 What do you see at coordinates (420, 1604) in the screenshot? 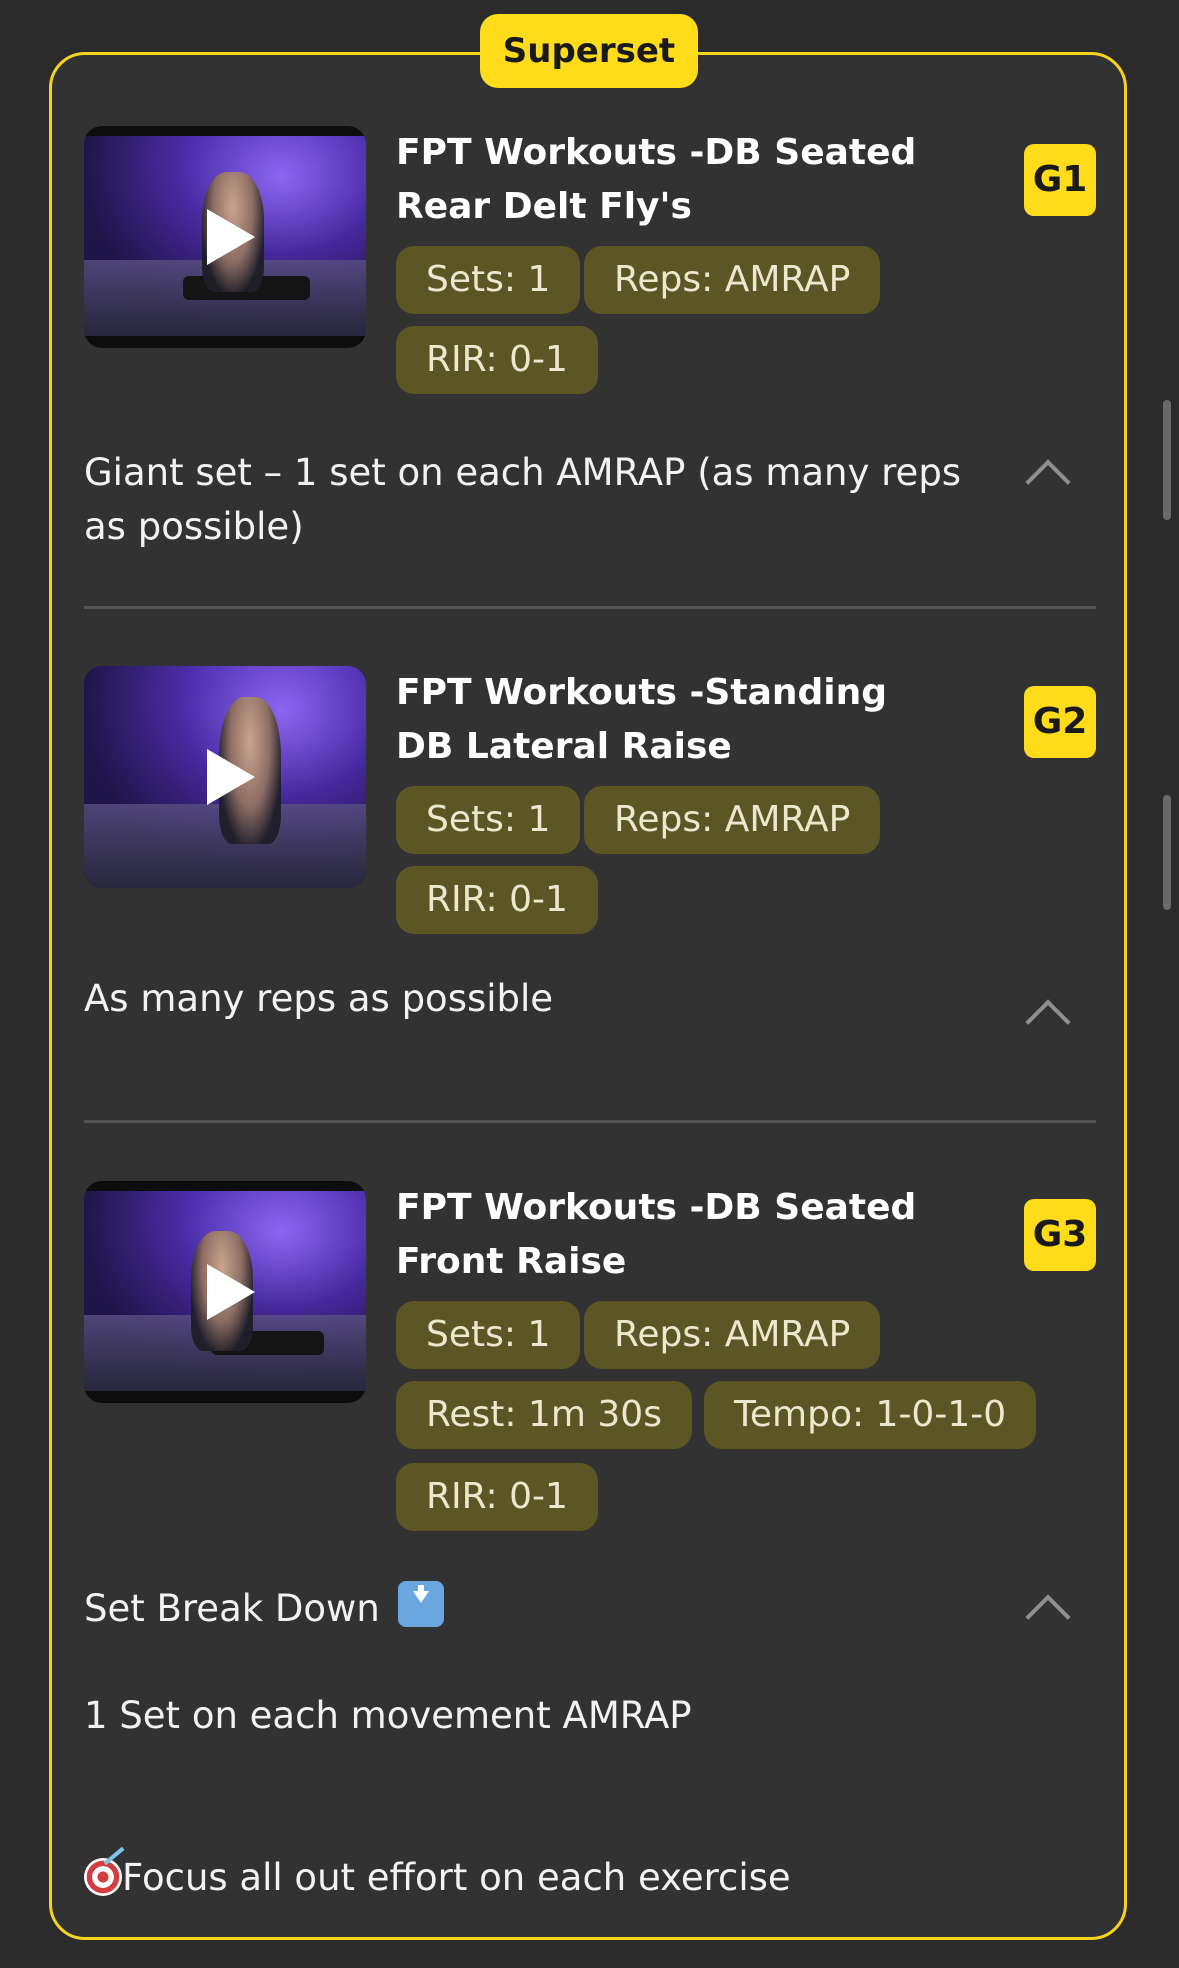
I see `down-arrow-emoji-icon` at bounding box center [420, 1604].